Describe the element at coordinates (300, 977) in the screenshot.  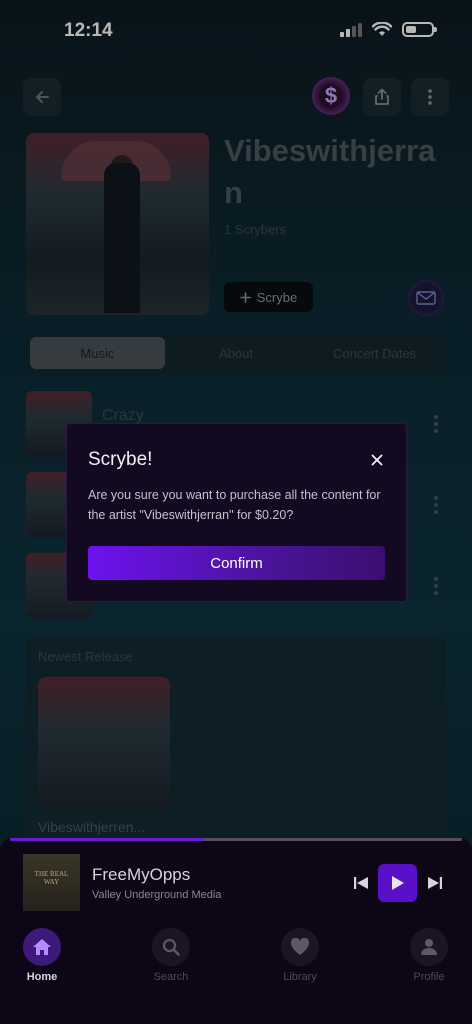
I see `nav-label: Library` at that location.